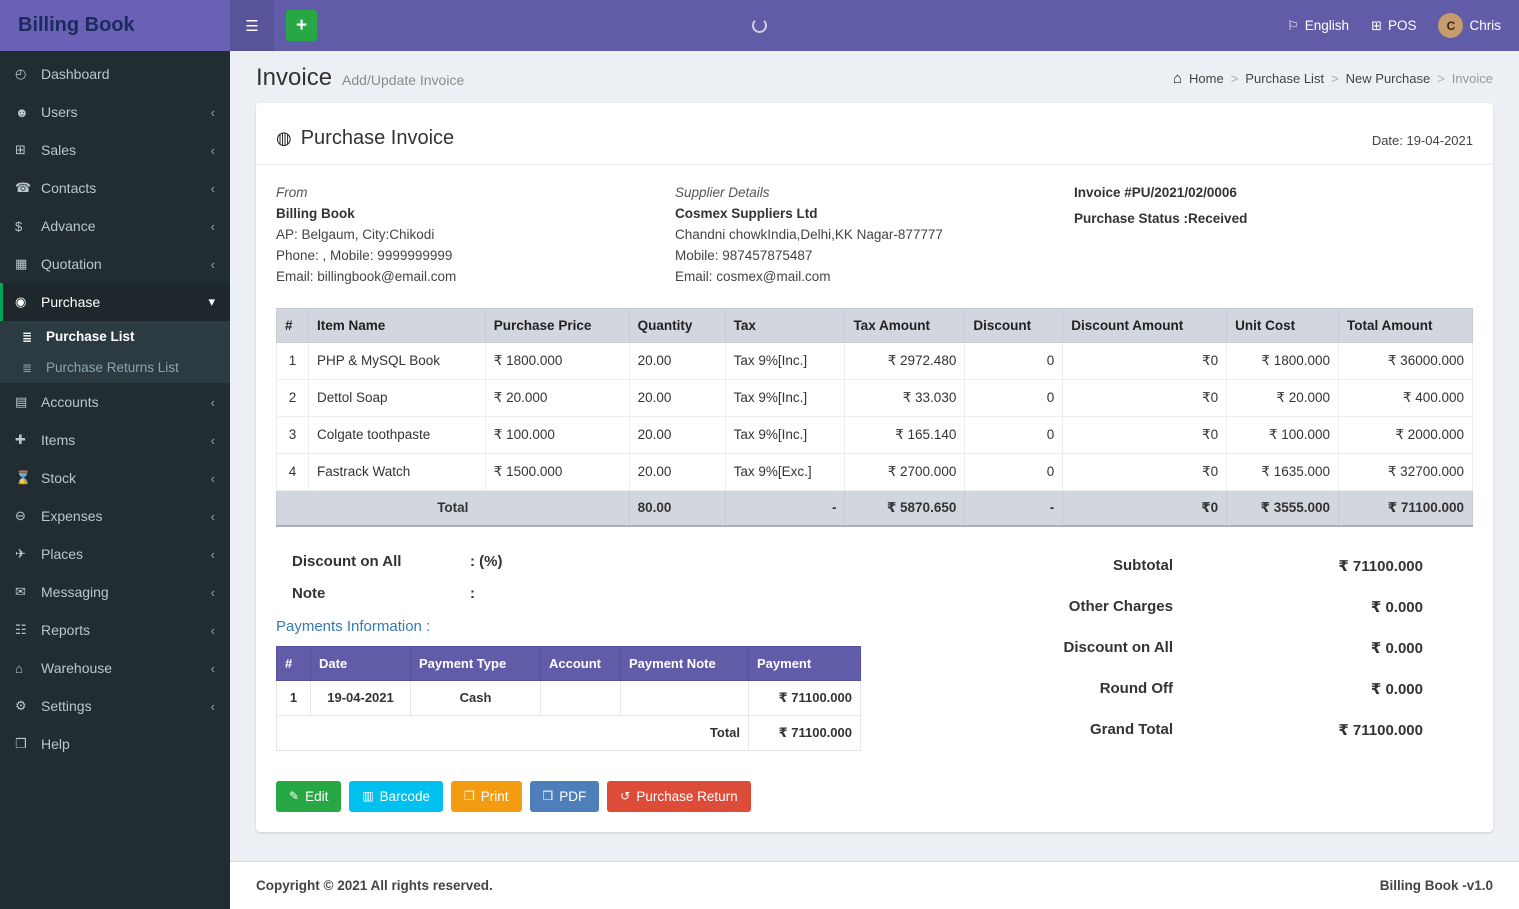  I want to click on payments-total-value: ₹ 71100.000, so click(804, 732).